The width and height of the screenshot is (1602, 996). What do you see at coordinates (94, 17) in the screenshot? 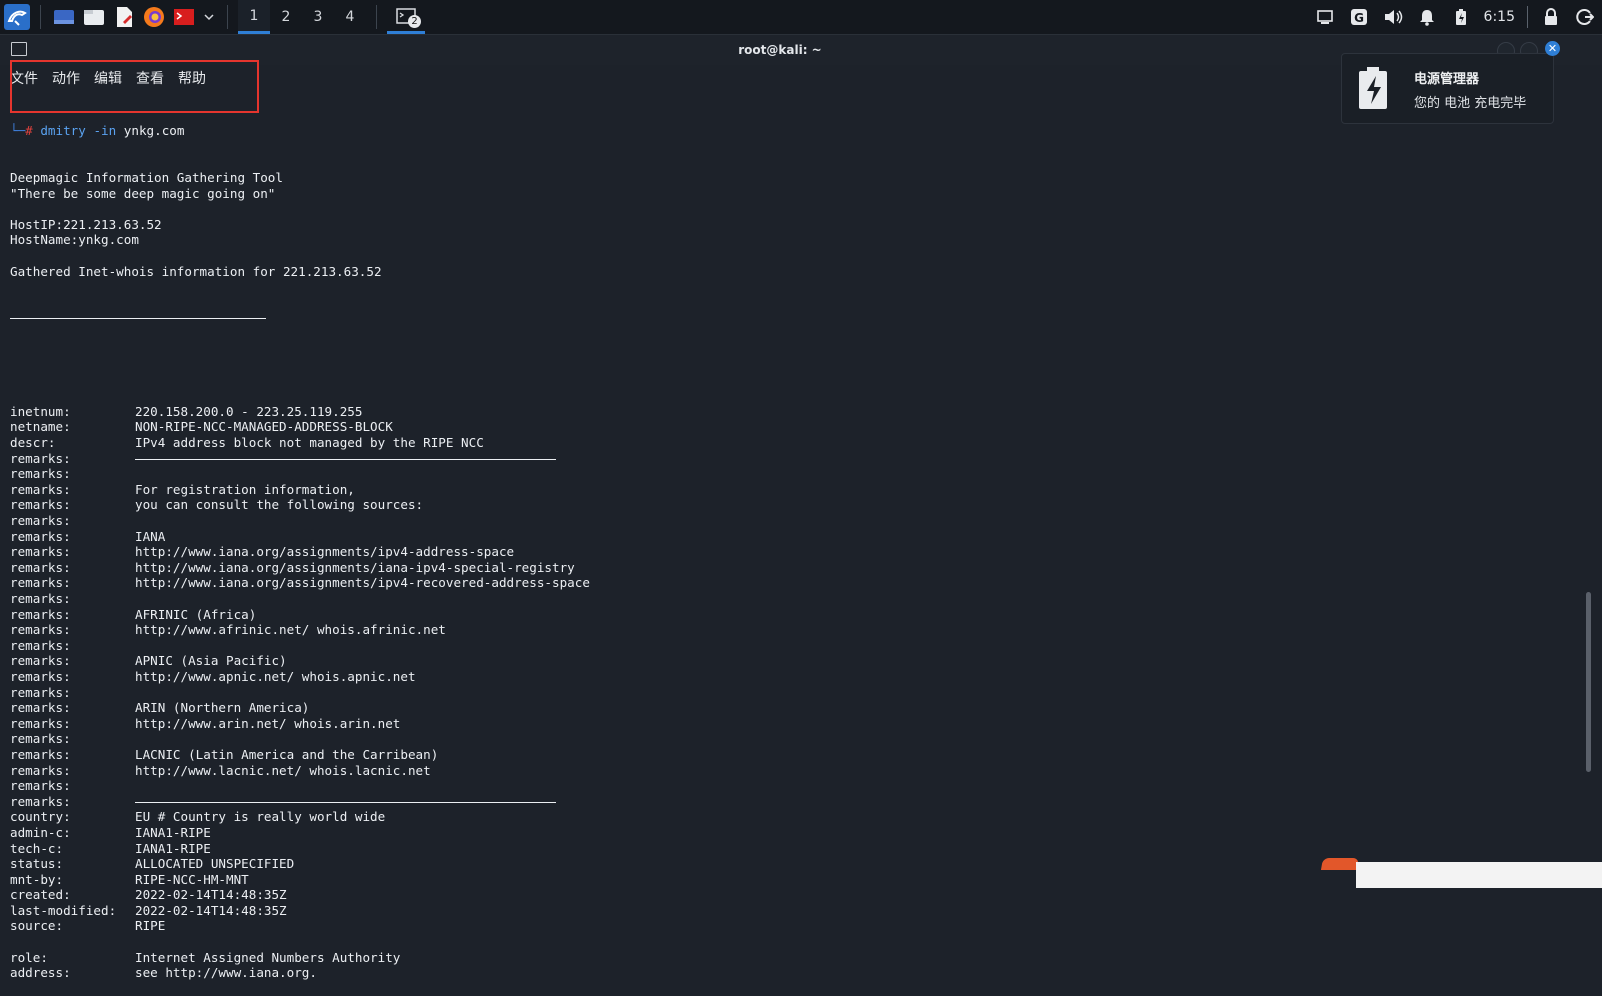
I see `file-manager-icon` at bounding box center [94, 17].